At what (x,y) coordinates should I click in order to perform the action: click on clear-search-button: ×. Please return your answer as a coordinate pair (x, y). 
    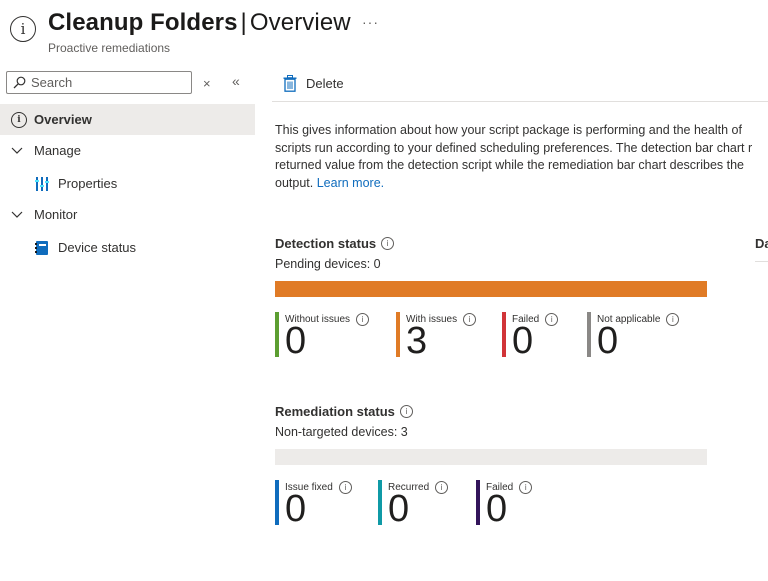
    Looking at the image, I should click on (207, 83).